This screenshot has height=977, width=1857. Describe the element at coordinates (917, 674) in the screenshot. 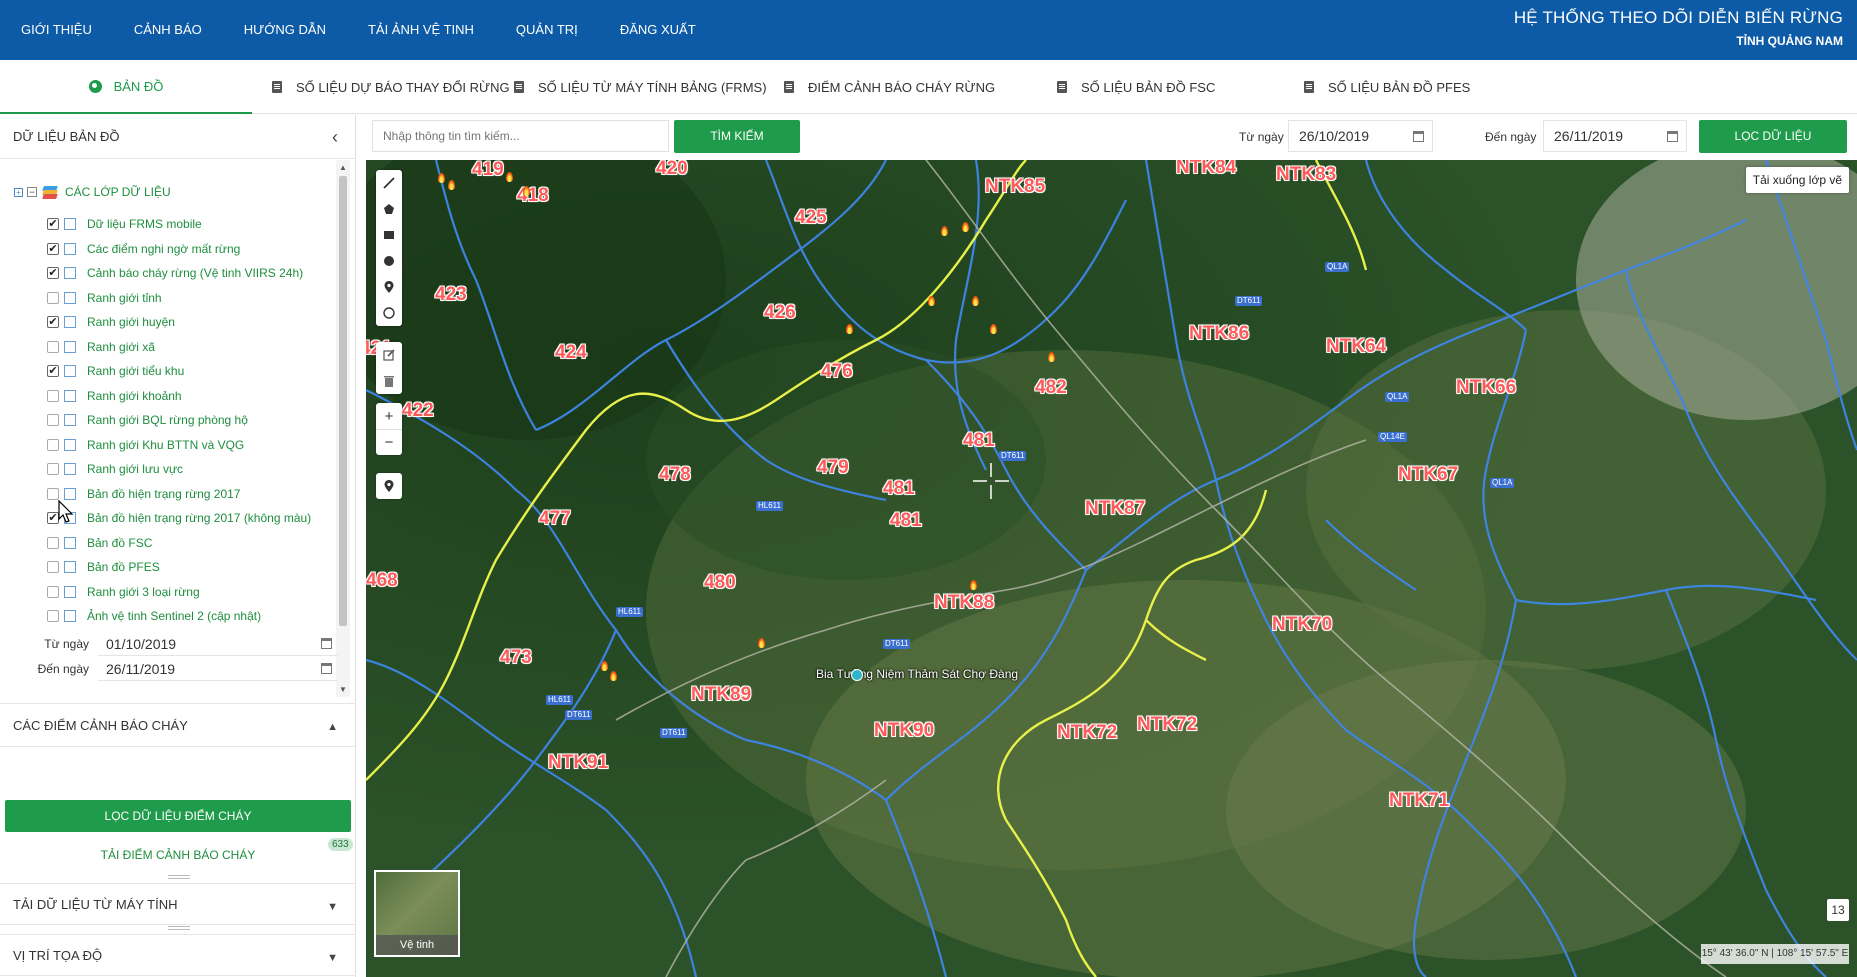

I see `poi-label: Bia Tưởng Niệm Thảm Sát Chợ Đàng` at that location.